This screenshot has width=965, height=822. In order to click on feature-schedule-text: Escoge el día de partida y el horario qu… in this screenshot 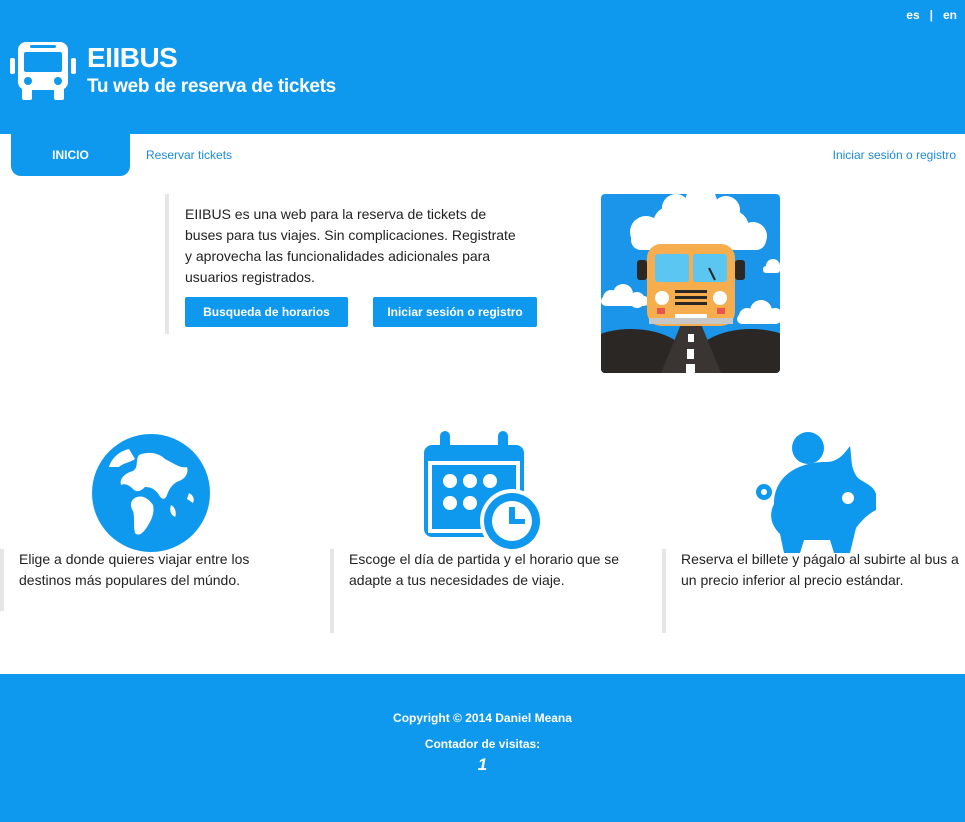, I will do `click(484, 569)`.